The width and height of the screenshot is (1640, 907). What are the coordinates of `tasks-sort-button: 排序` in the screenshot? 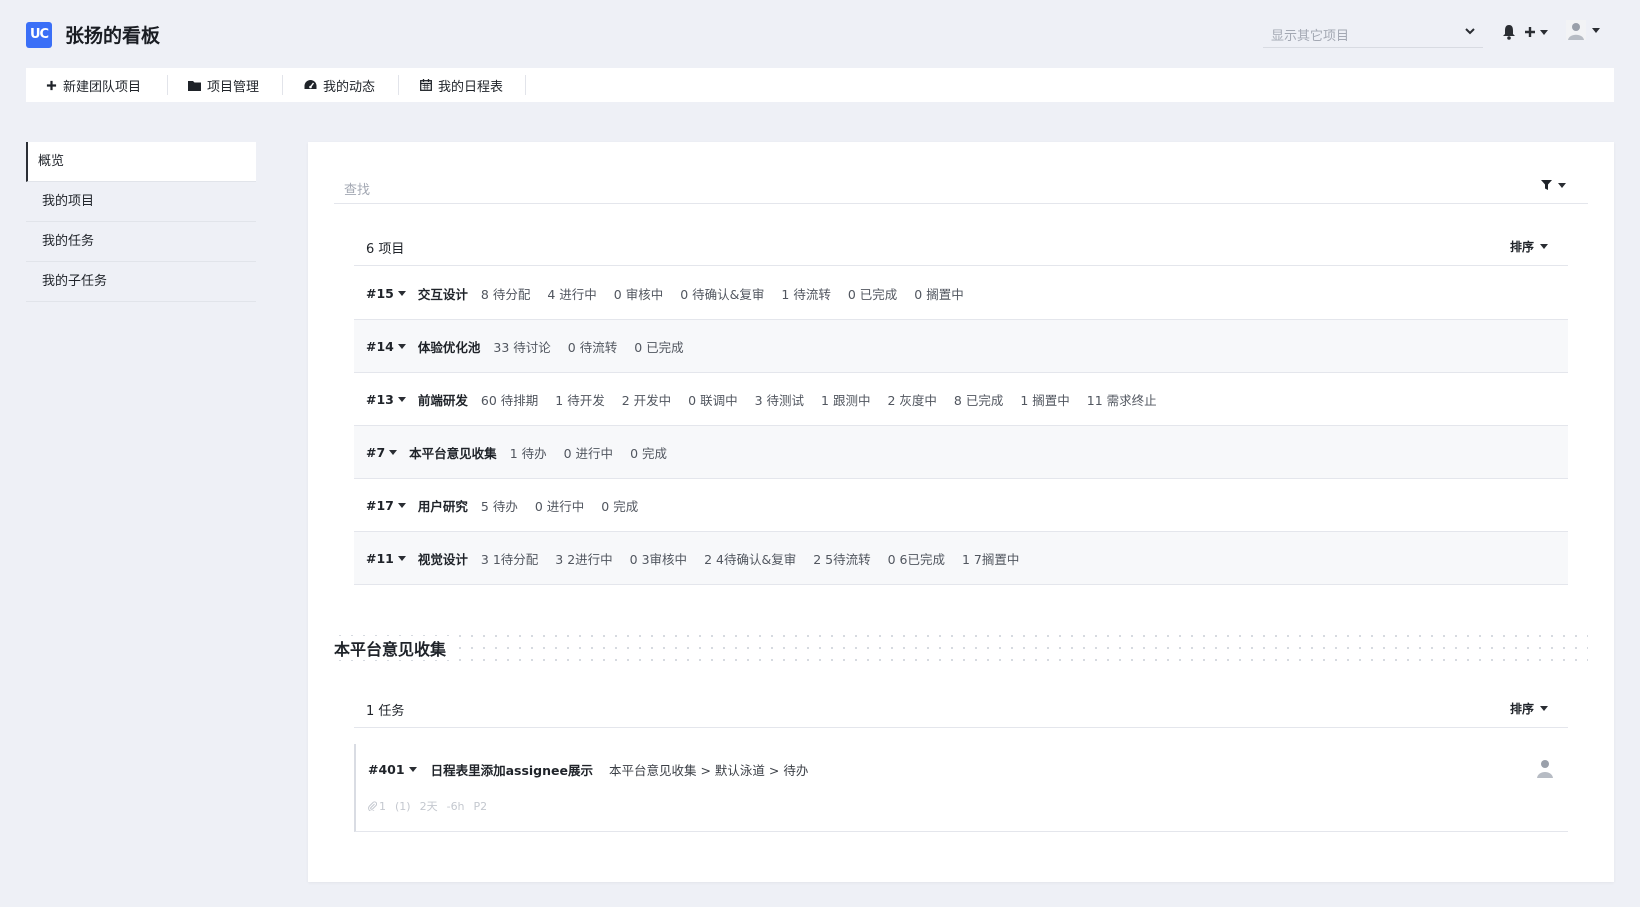 It's located at (1529, 708).